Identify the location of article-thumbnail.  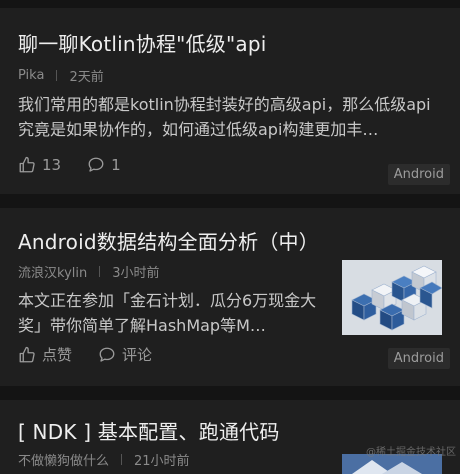
(392, 297).